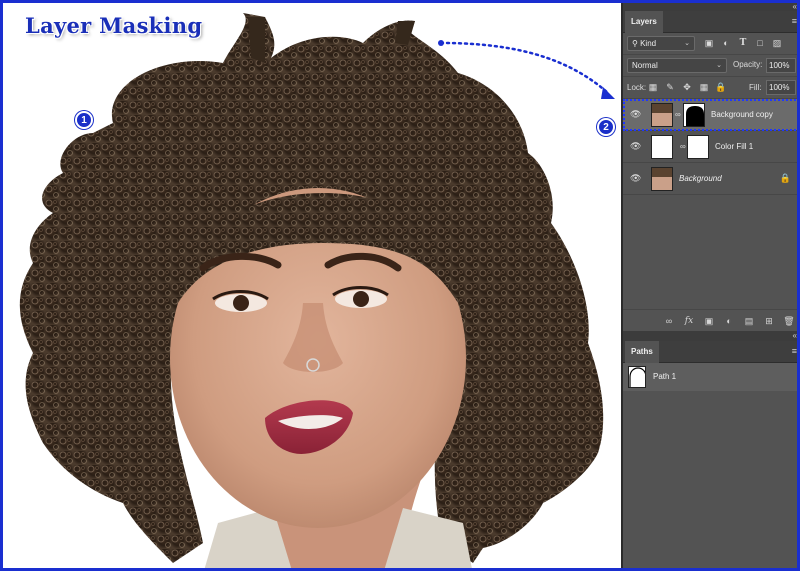  I want to click on smart-object-filter-icon: ▨, so click(777, 43).